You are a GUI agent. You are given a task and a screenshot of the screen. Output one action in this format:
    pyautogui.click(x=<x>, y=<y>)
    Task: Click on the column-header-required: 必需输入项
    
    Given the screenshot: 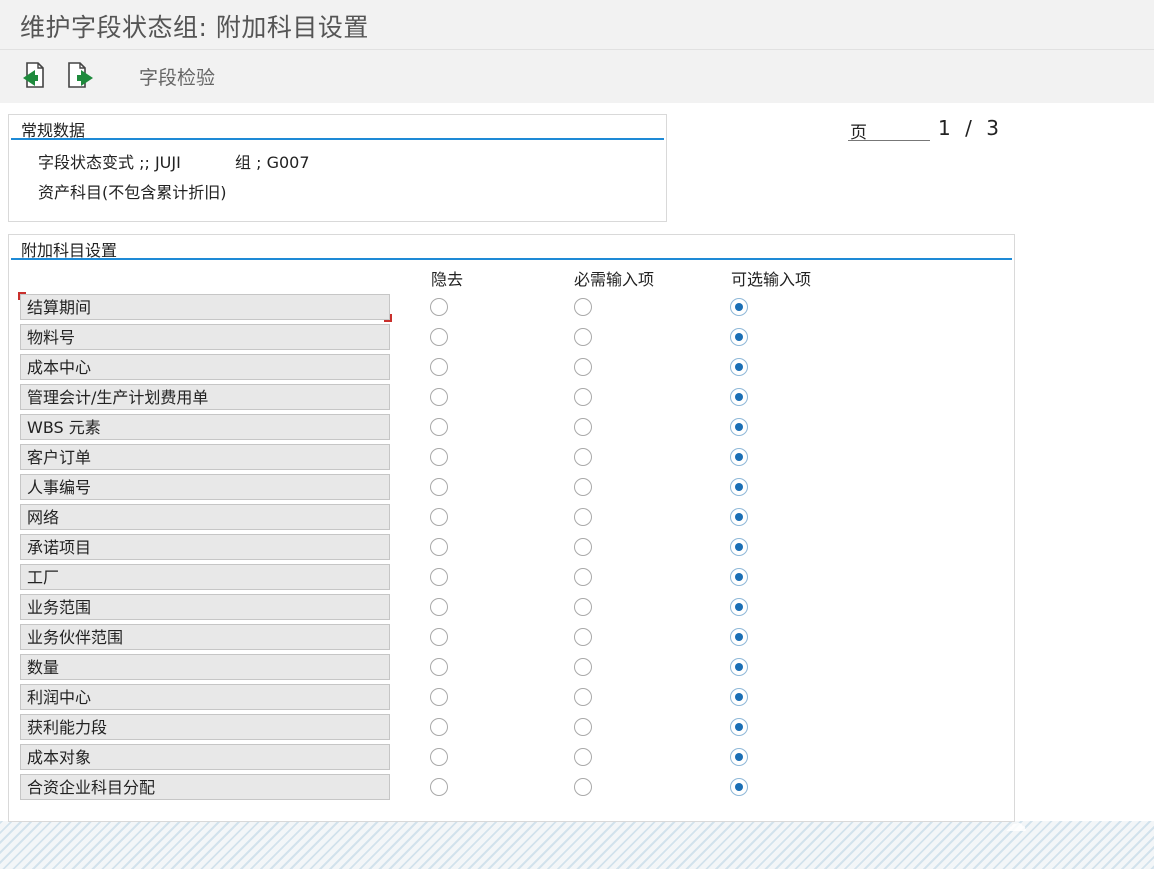 What is the action you would take?
    pyautogui.click(x=614, y=279)
    